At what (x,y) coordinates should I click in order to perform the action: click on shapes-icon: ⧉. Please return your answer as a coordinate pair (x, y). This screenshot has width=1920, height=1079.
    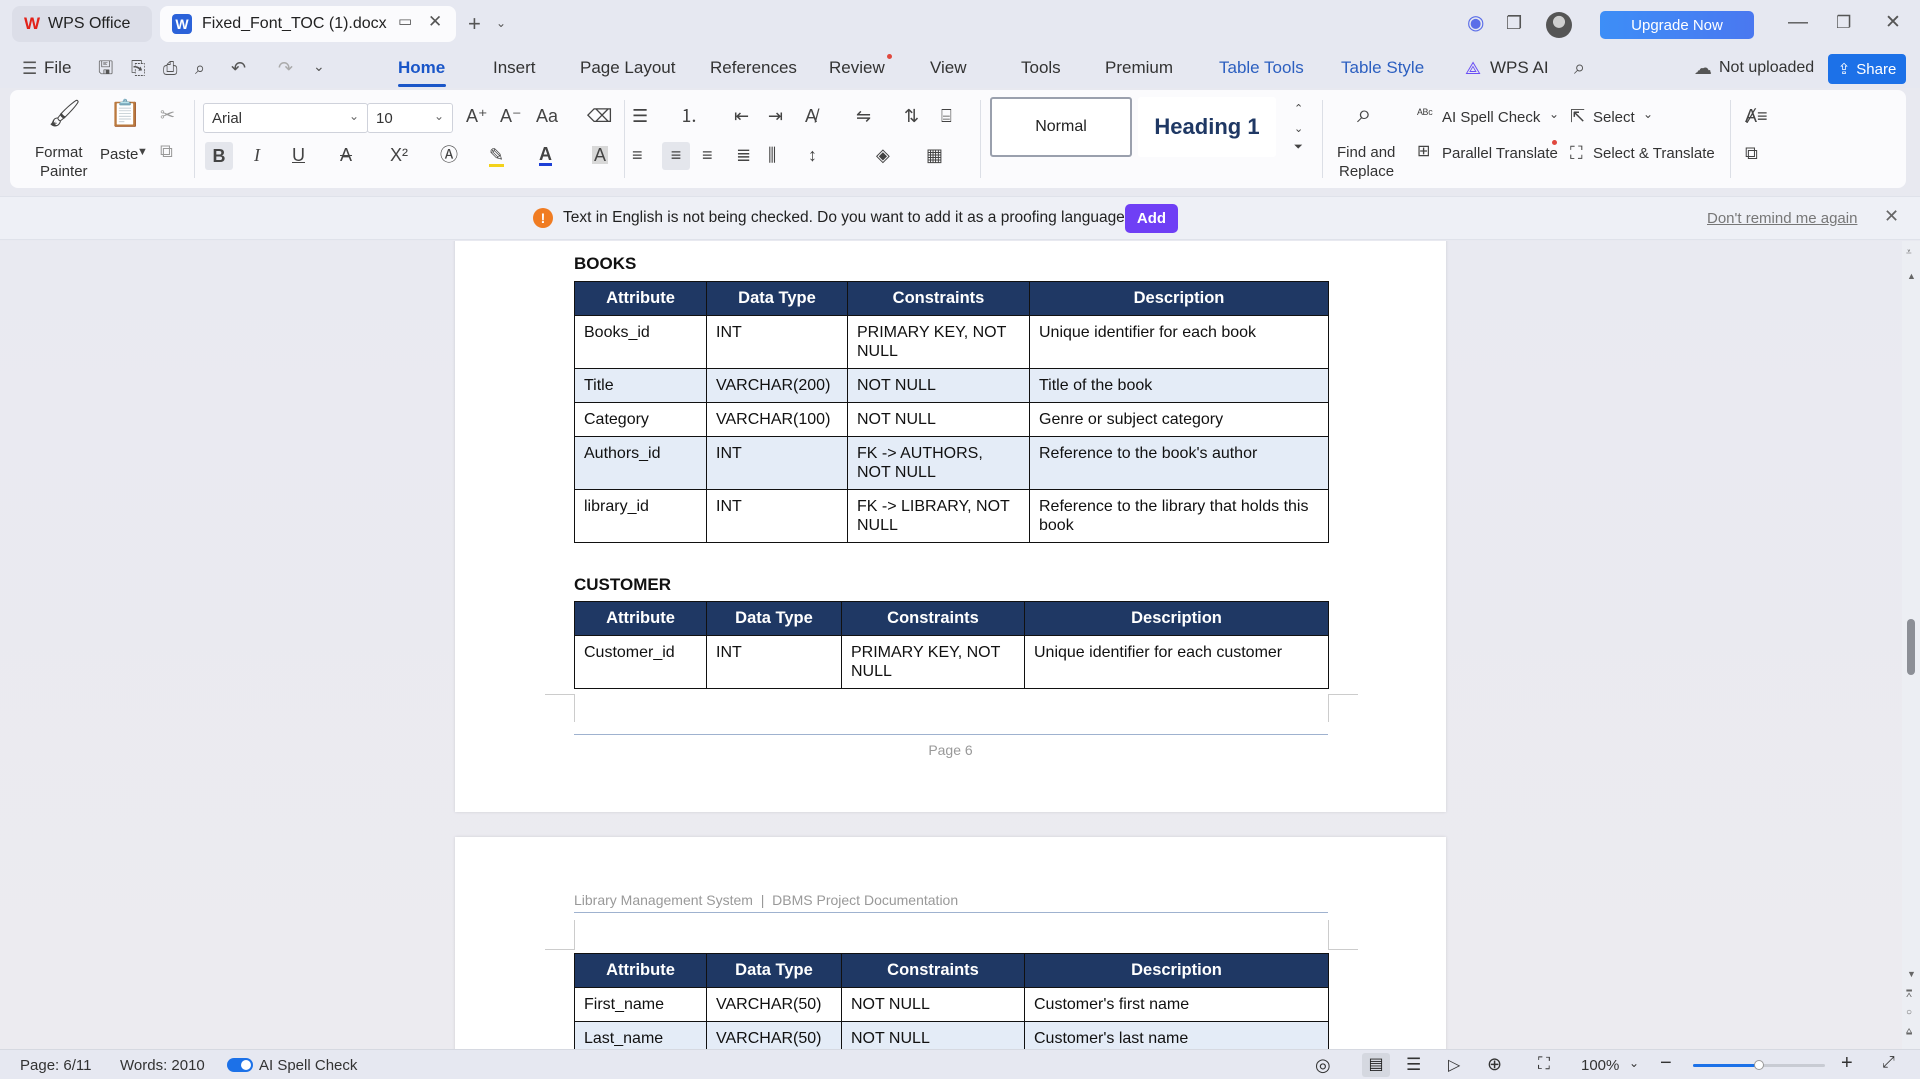
    Looking at the image, I should click on (1751, 153).